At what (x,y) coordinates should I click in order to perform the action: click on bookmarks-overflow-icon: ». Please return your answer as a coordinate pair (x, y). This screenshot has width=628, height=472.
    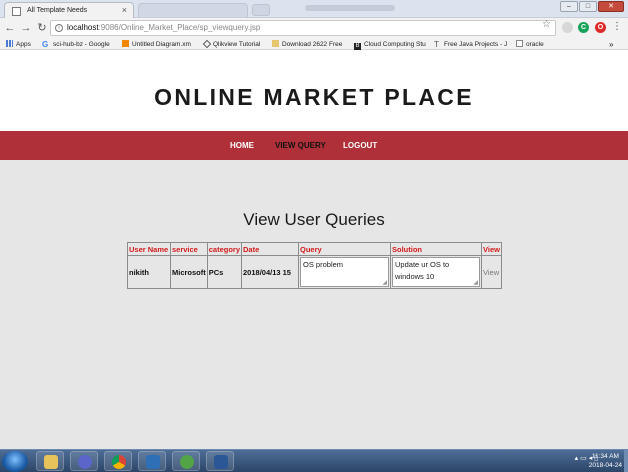
    Looking at the image, I should click on (611, 44).